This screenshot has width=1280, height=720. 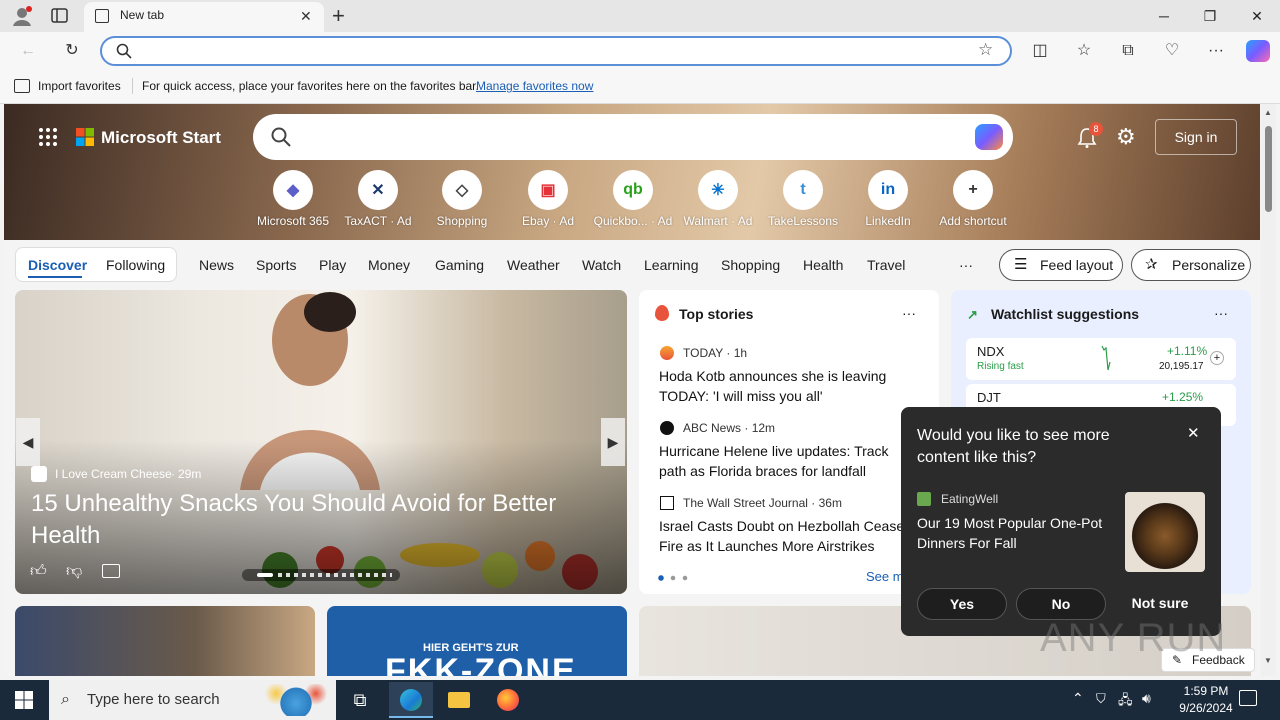 What do you see at coordinates (1172, 51) in the screenshot?
I see `browser-essentials-icon: ♡` at bounding box center [1172, 51].